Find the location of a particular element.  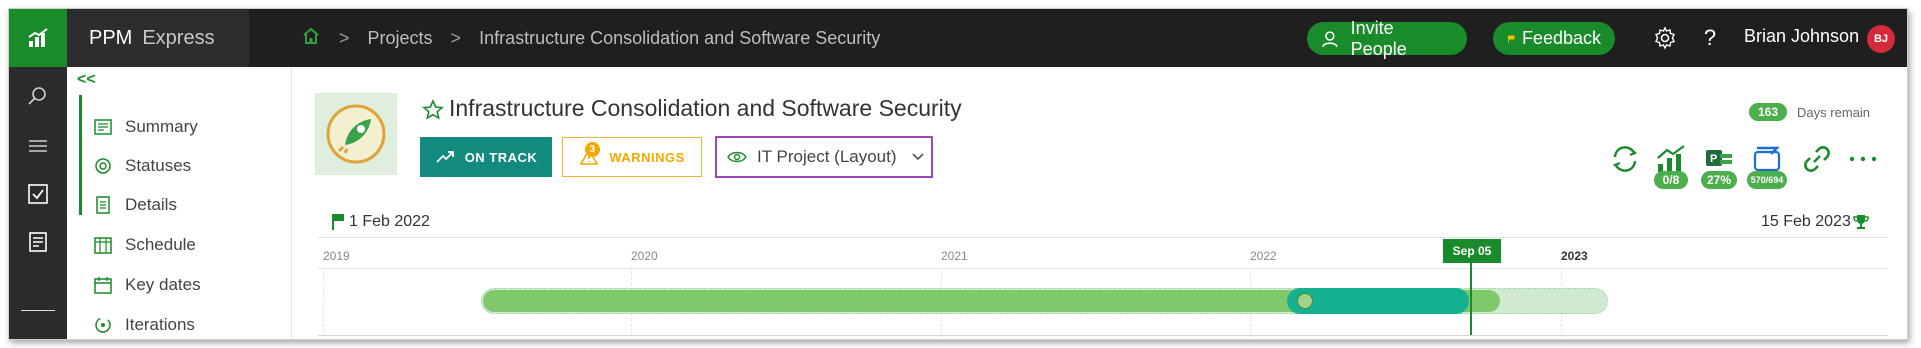

home-icon is located at coordinates (311, 38).